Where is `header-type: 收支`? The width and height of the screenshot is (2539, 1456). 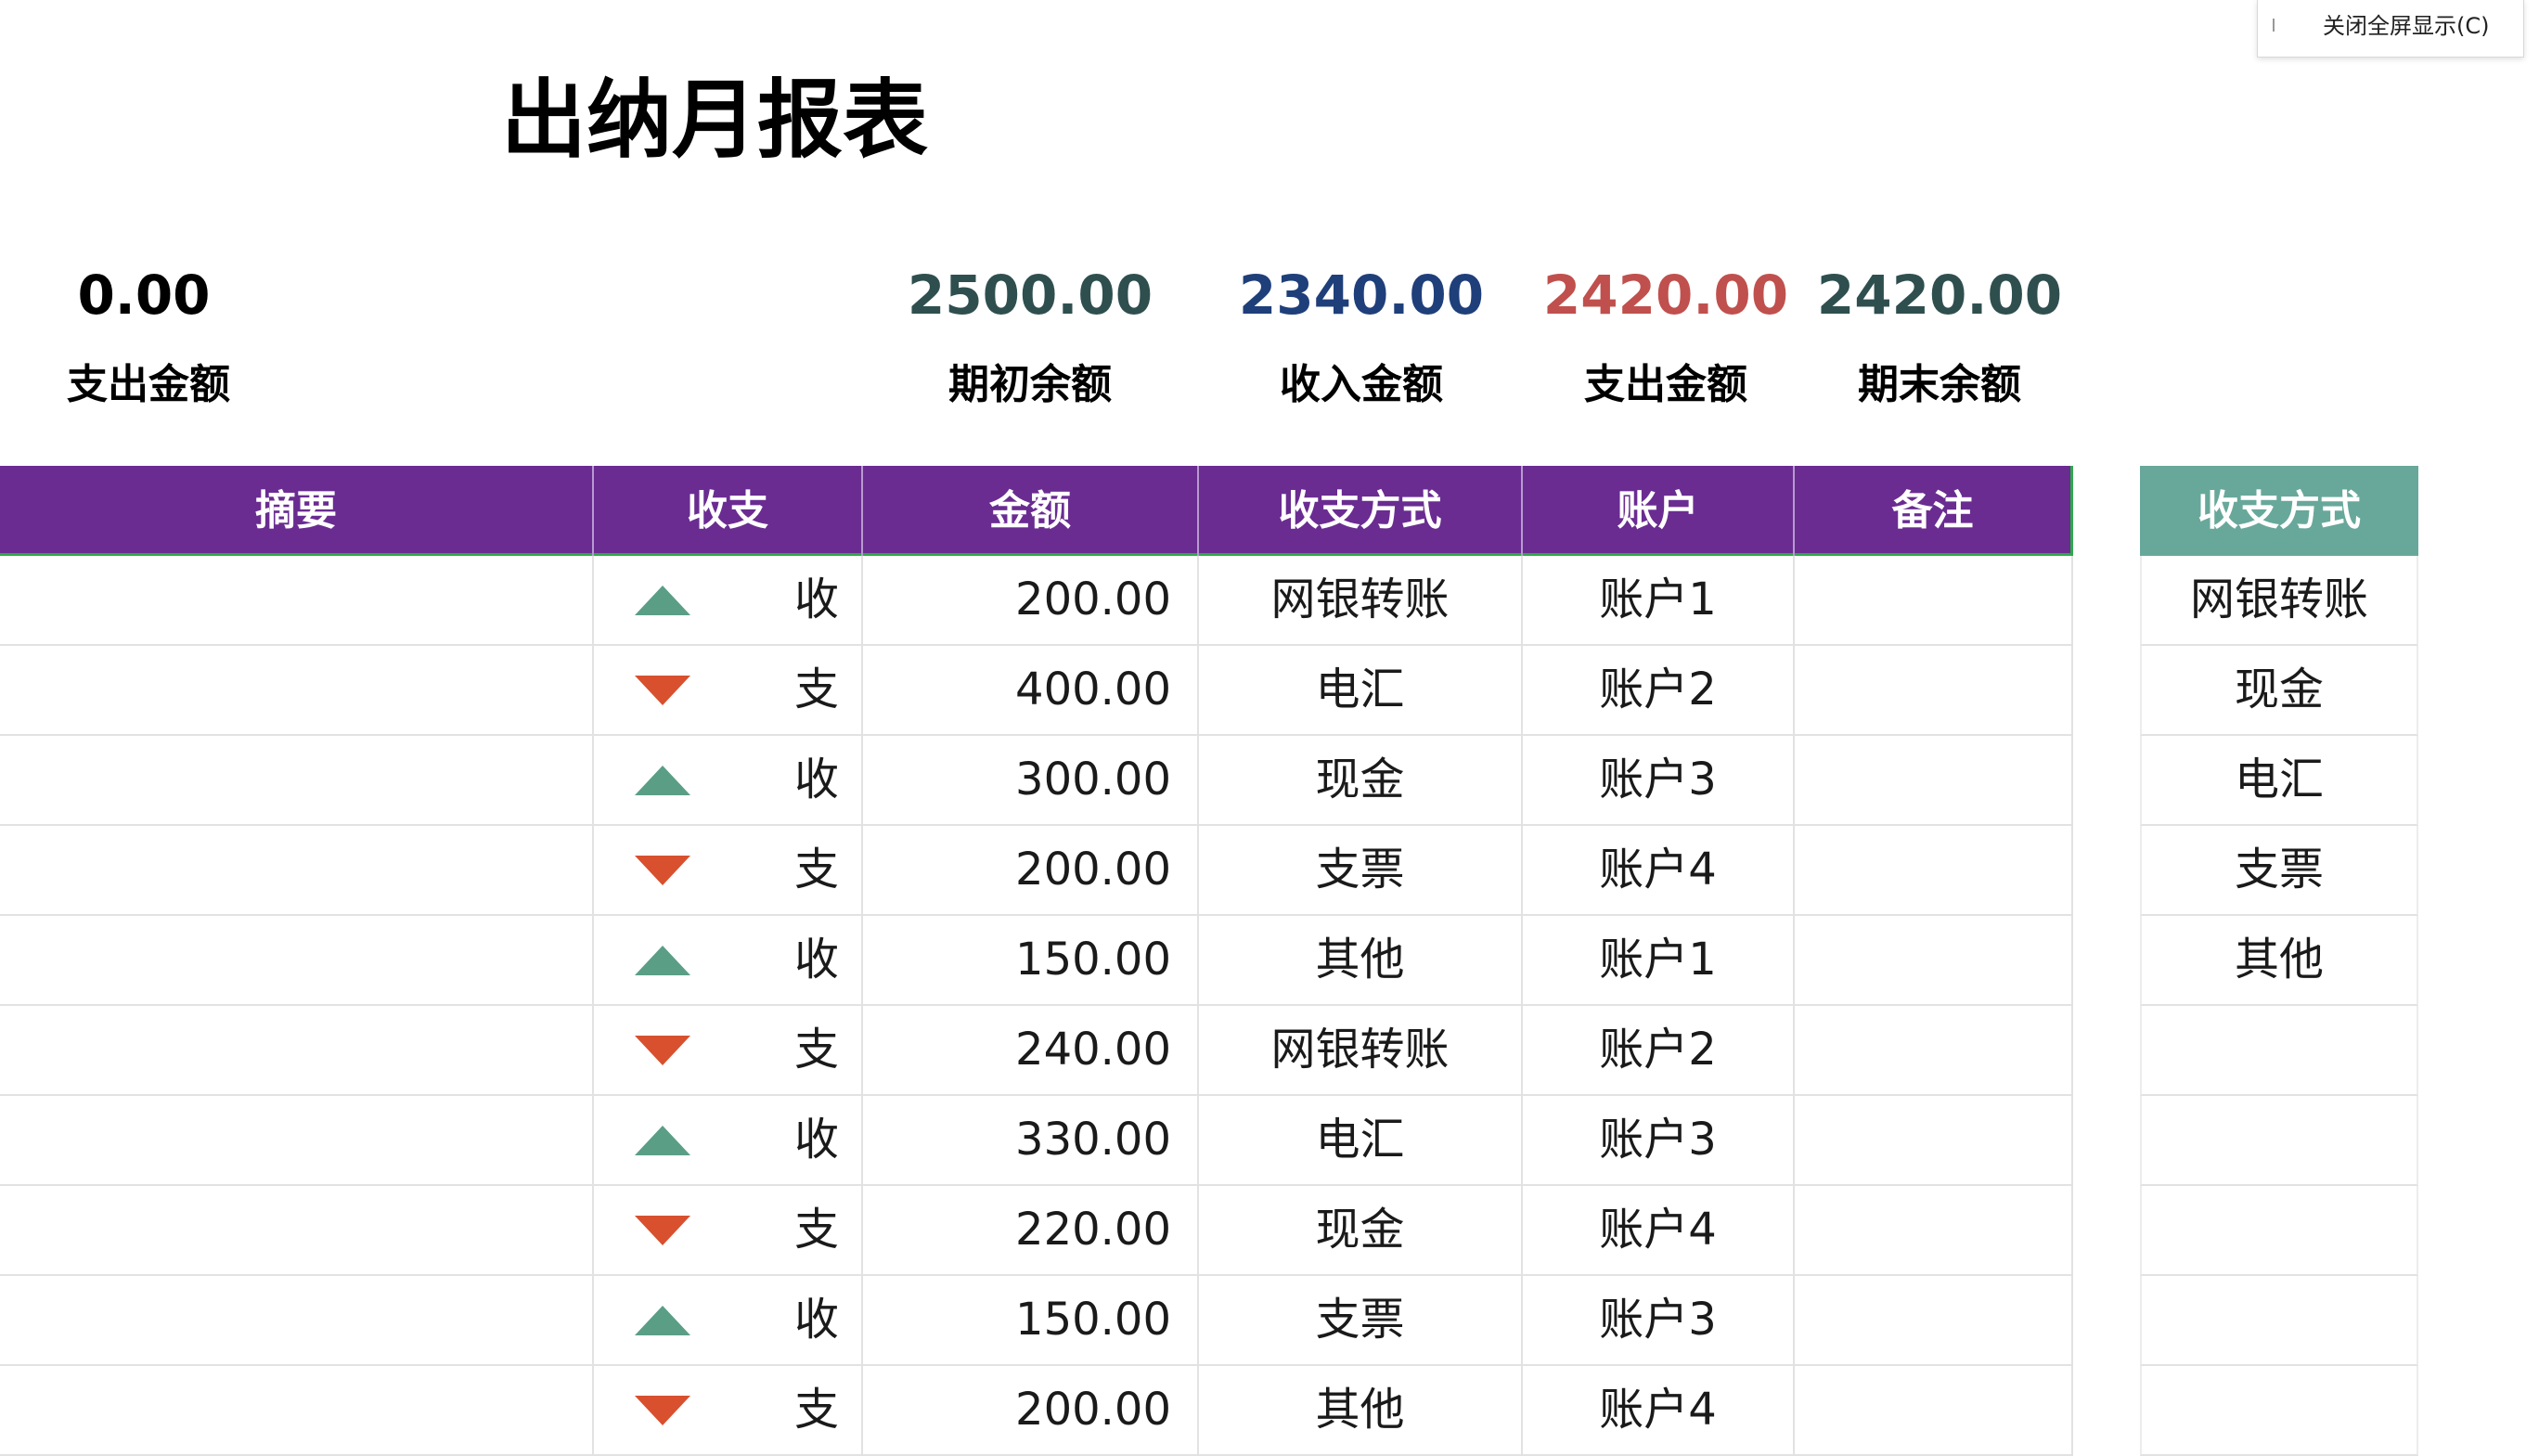 header-type: 收支 is located at coordinates (728, 511).